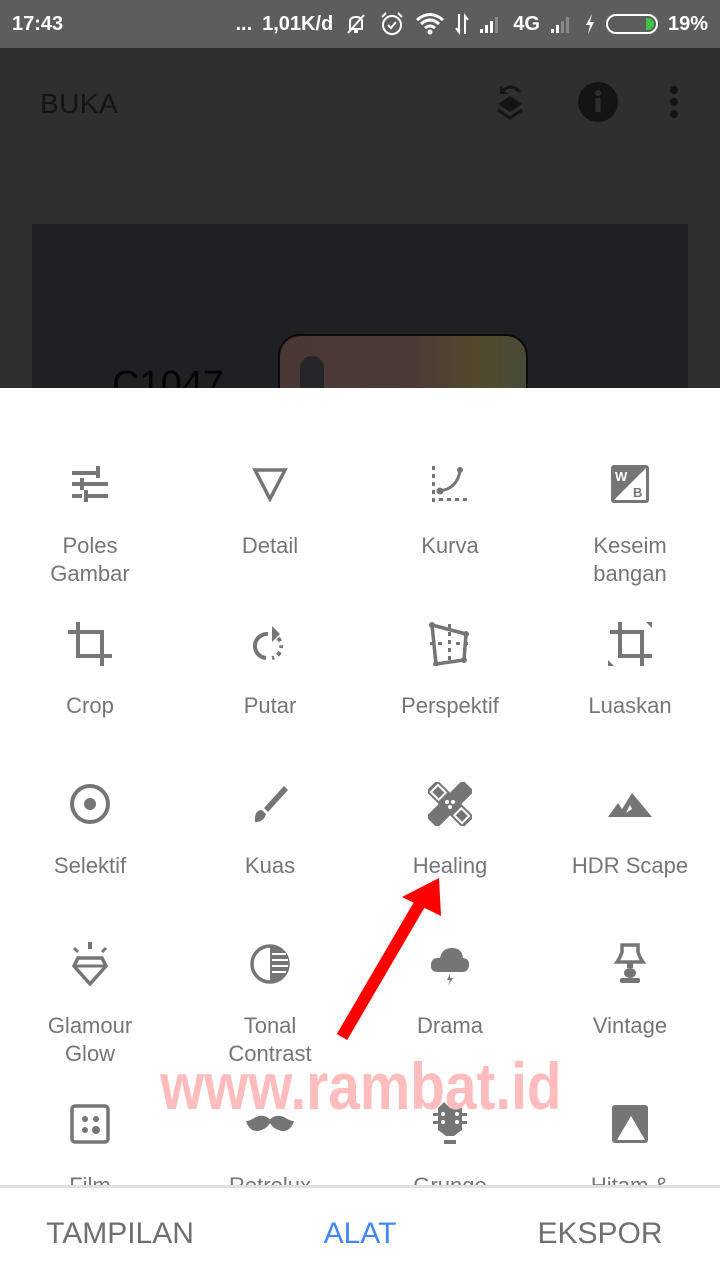  I want to click on tool-healing: Healing, so click(450, 860).